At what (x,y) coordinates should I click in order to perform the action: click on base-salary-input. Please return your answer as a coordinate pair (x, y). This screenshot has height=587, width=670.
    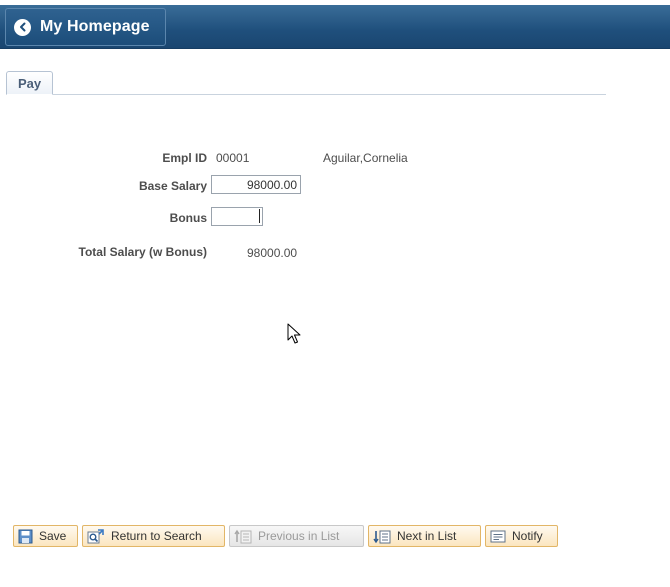
    Looking at the image, I should click on (256, 184).